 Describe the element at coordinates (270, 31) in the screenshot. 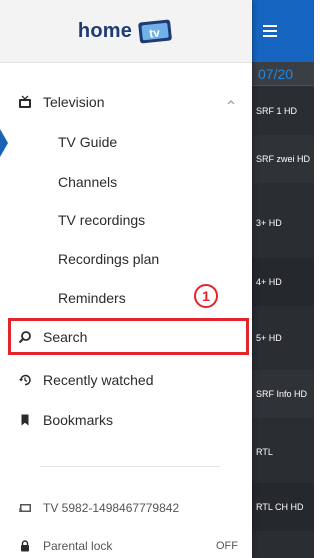

I see `menu-icon` at that location.